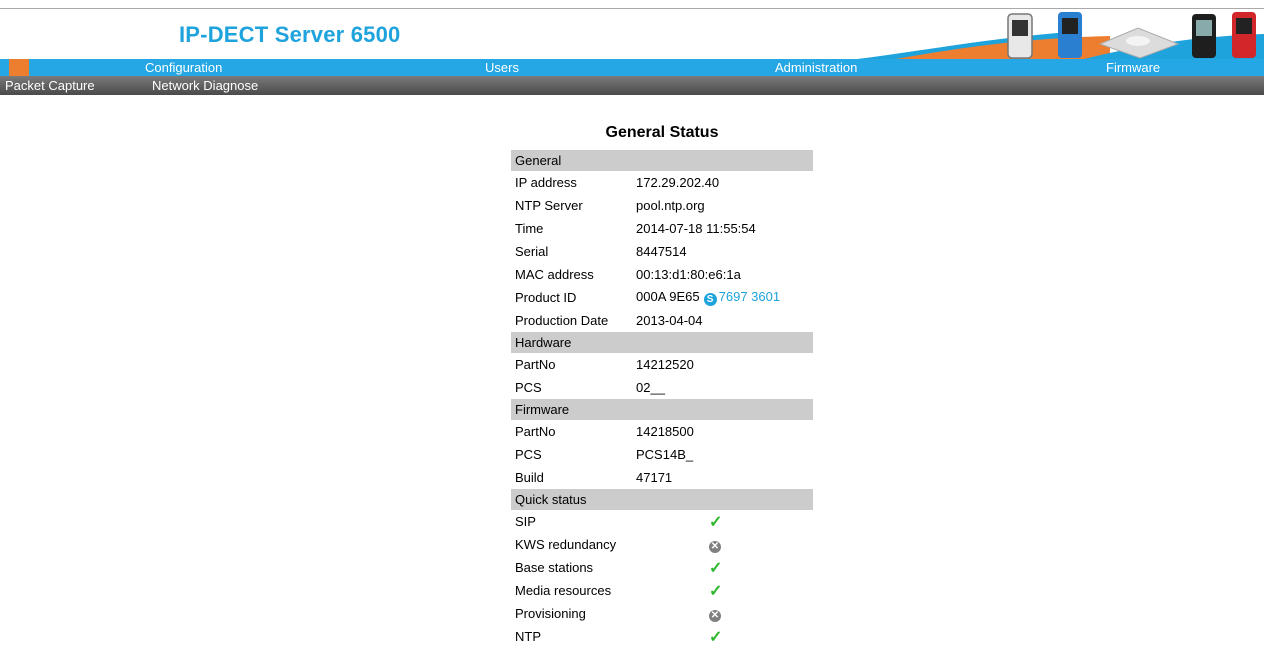 The image size is (1264, 666). What do you see at coordinates (665, 454) in the screenshot?
I see `row-value: PCS14B_` at bounding box center [665, 454].